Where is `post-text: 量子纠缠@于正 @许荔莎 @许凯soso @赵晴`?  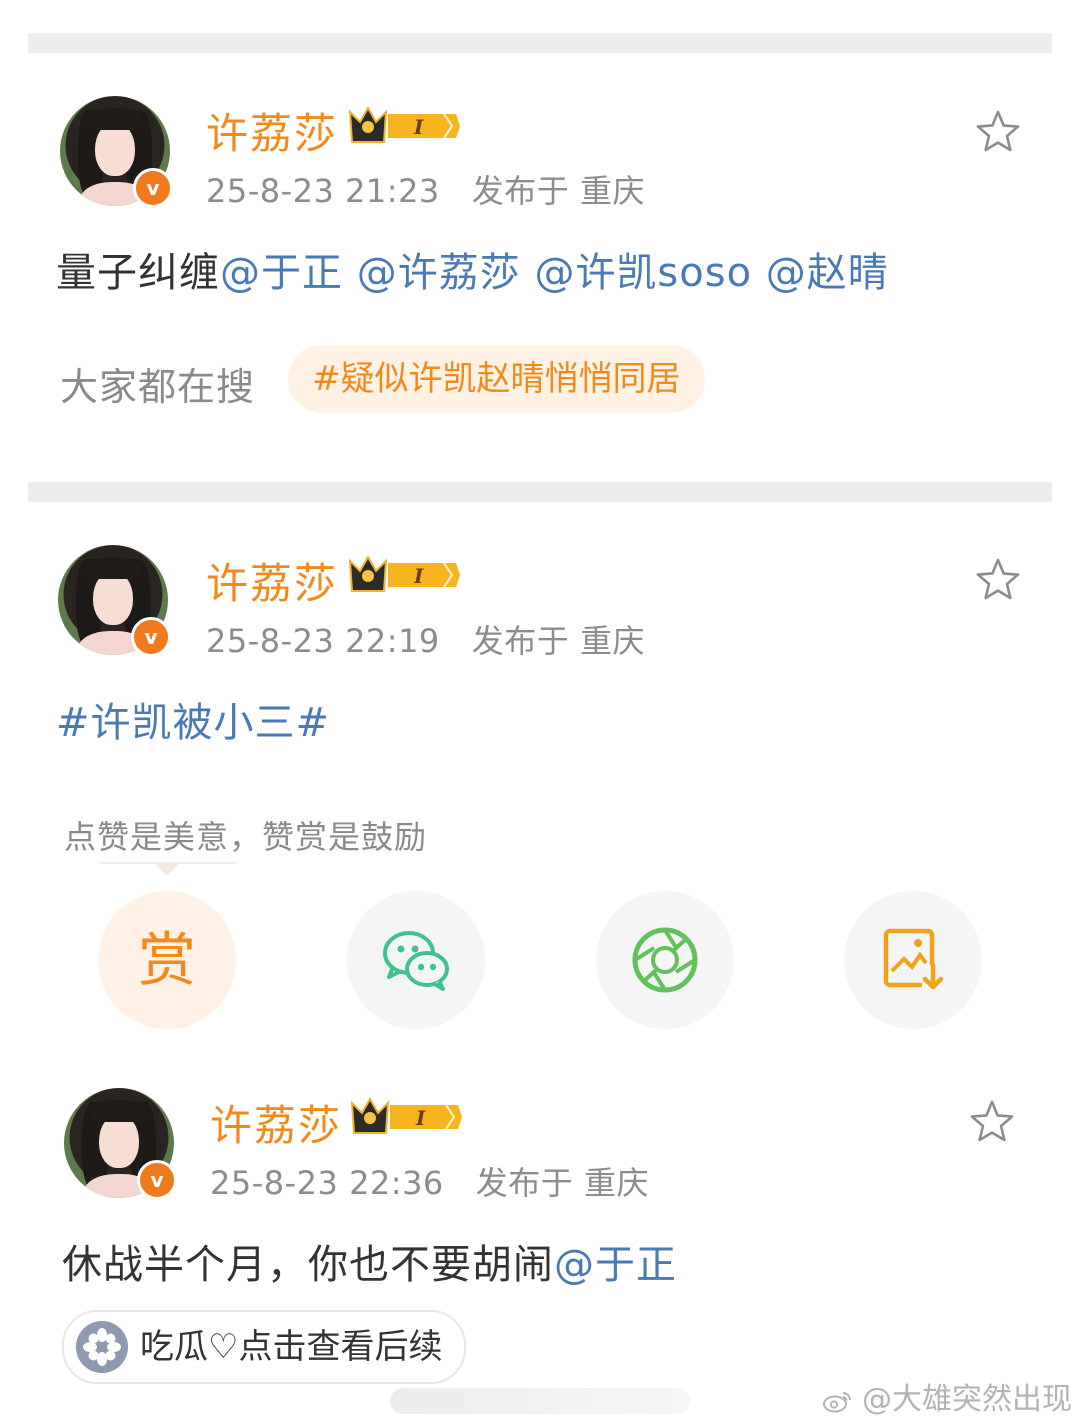 post-text: 量子纠缠@于正 @许荔莎 @许凯soso @赵晴 is located at coordinates (472, 269).